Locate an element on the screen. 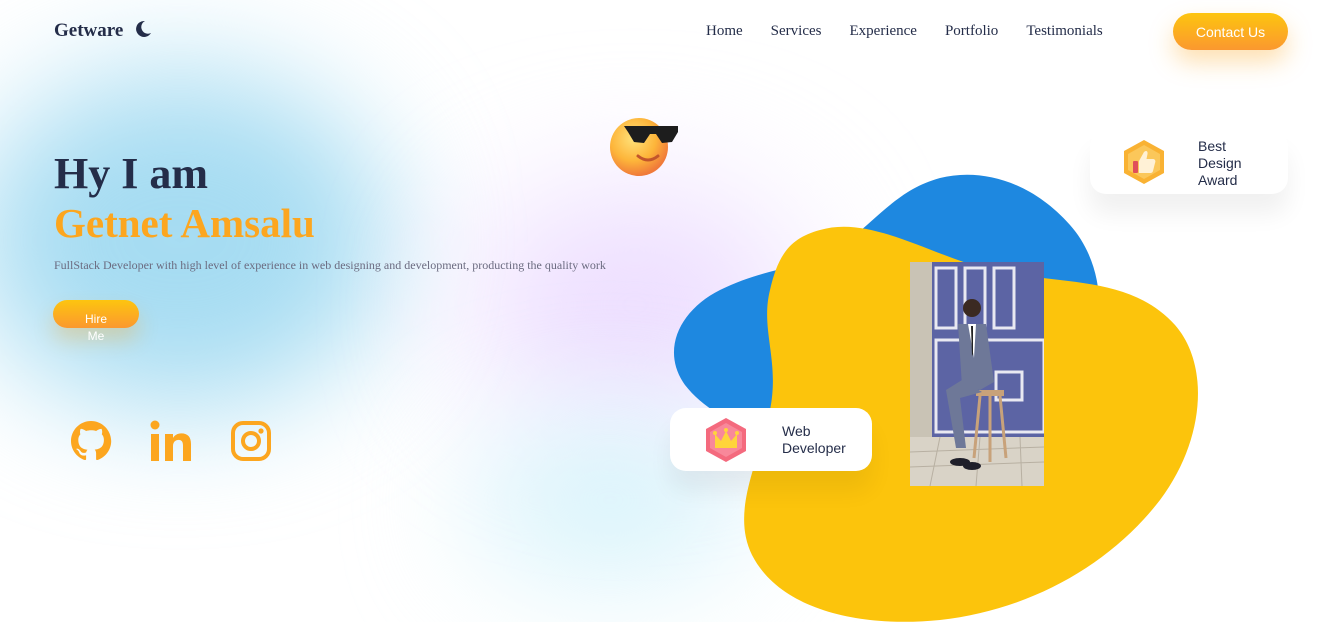 The height and width of the screenshot is (622, 1340). social-links is located at coordinates (171, 441).